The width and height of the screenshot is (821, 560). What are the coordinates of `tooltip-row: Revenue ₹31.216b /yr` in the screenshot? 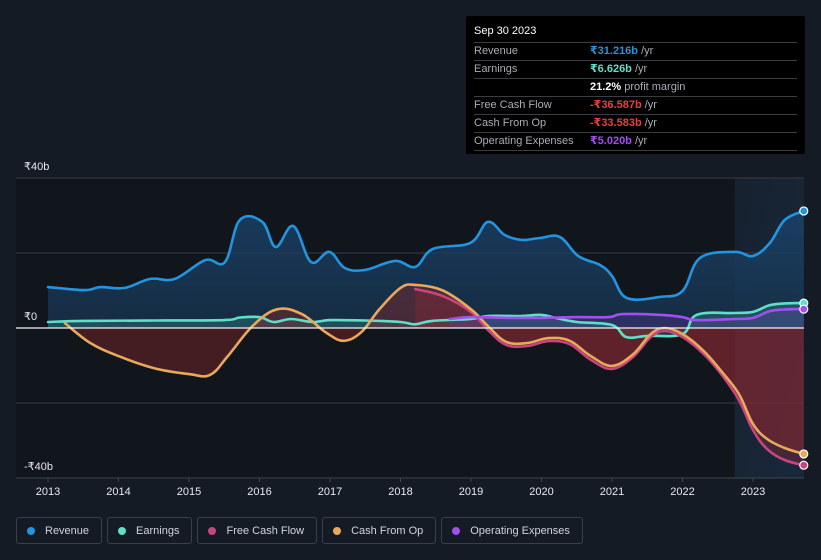 It's located at (635, 52).